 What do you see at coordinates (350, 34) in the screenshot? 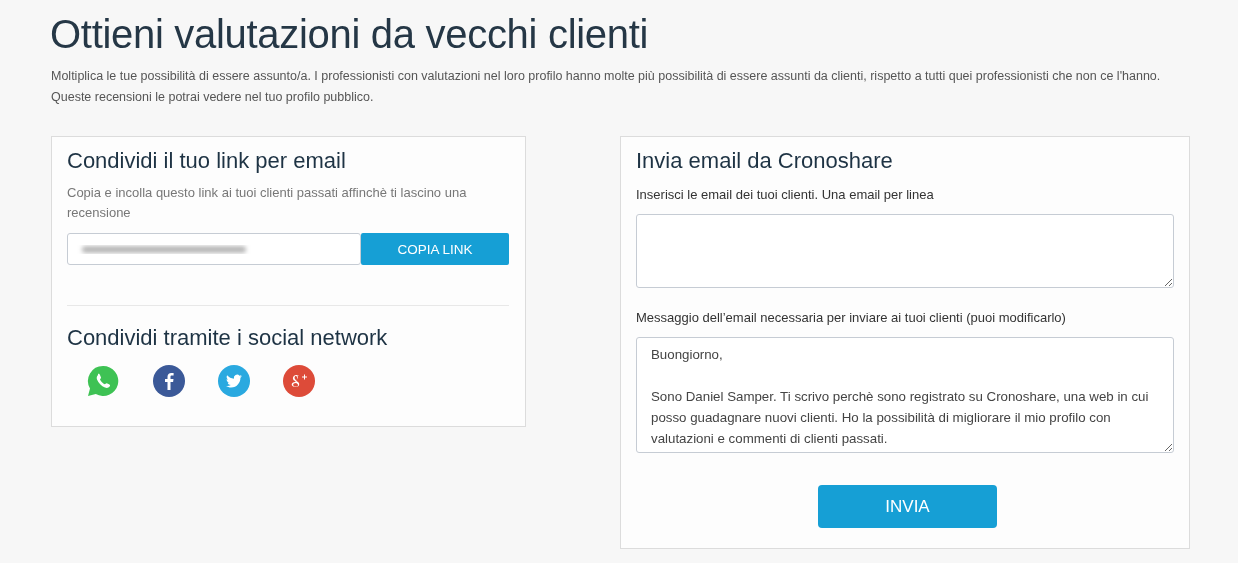
I see `page-title: Ottieni valutazioni da vecchi clienti` at bounding box center [350, 34].